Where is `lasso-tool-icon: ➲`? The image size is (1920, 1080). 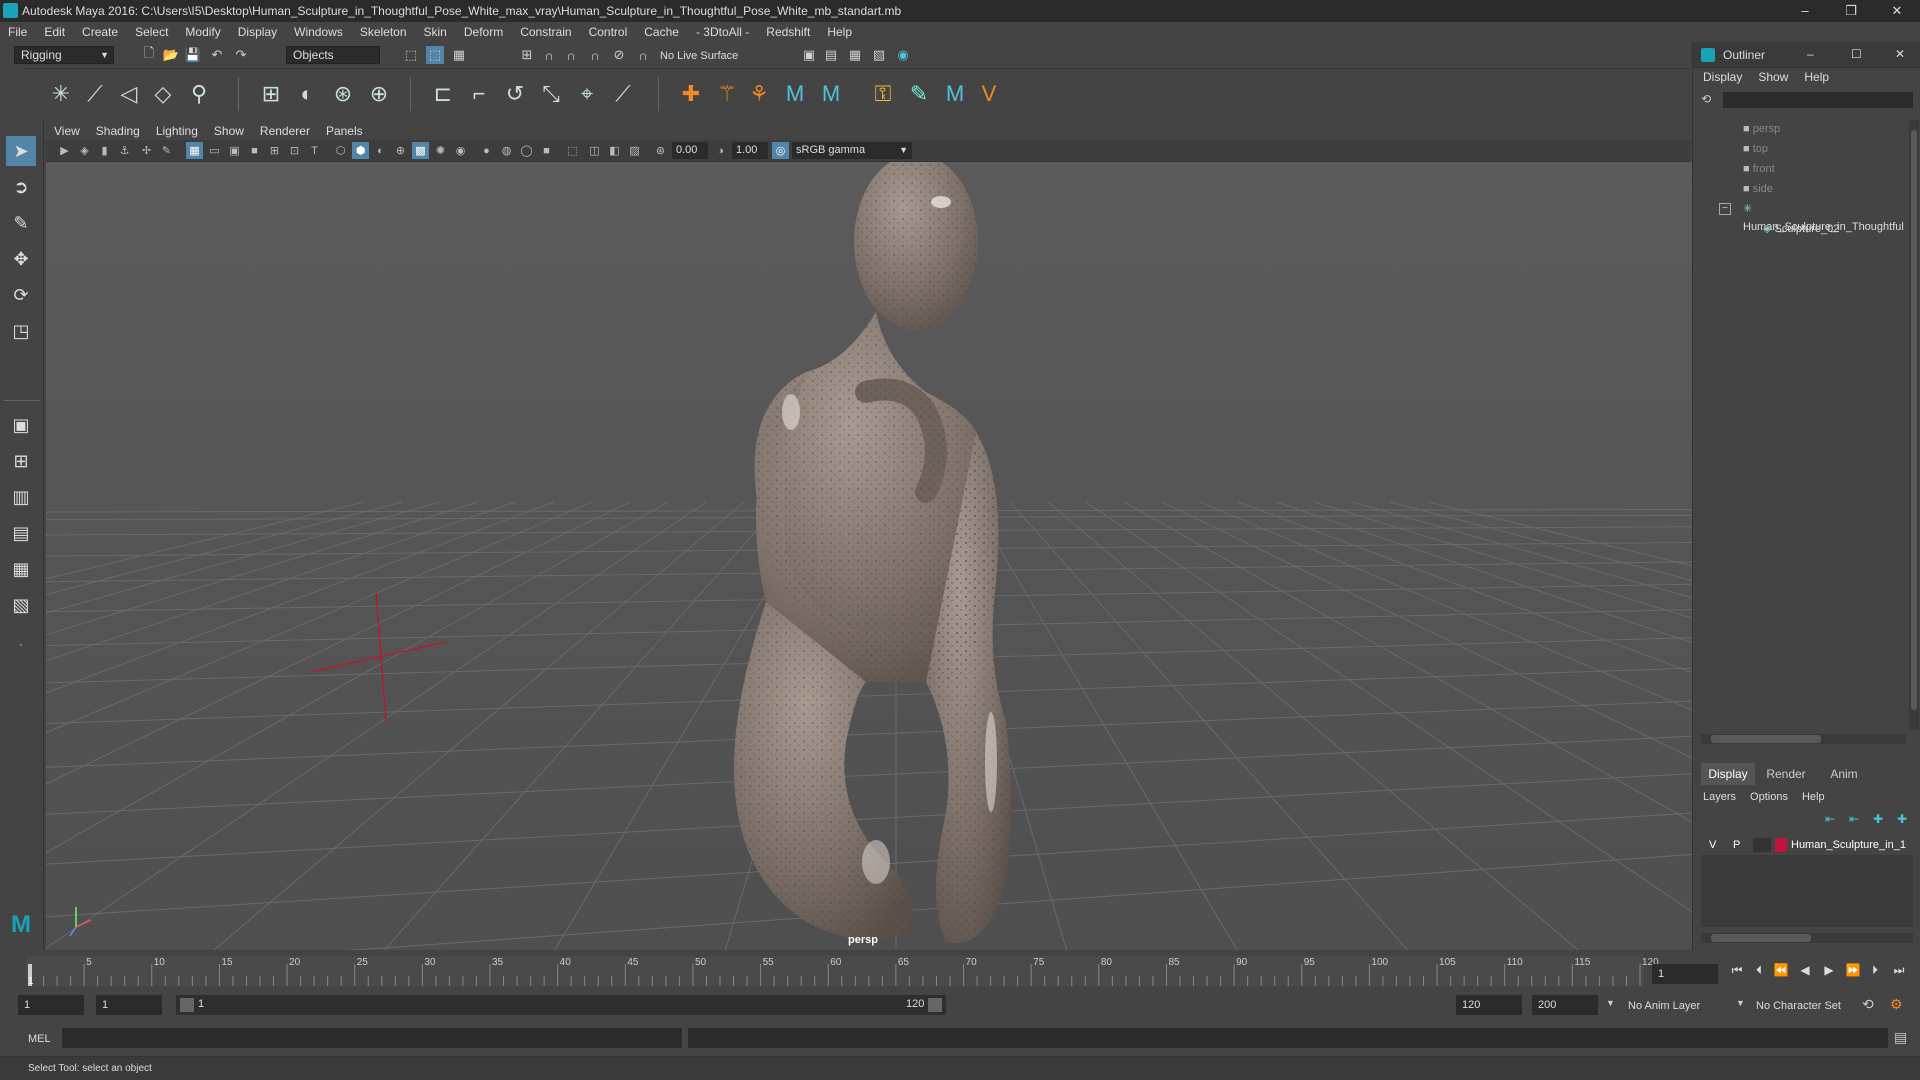 lasso-tool-icon: ➲ is located at coordinates (21, 187).